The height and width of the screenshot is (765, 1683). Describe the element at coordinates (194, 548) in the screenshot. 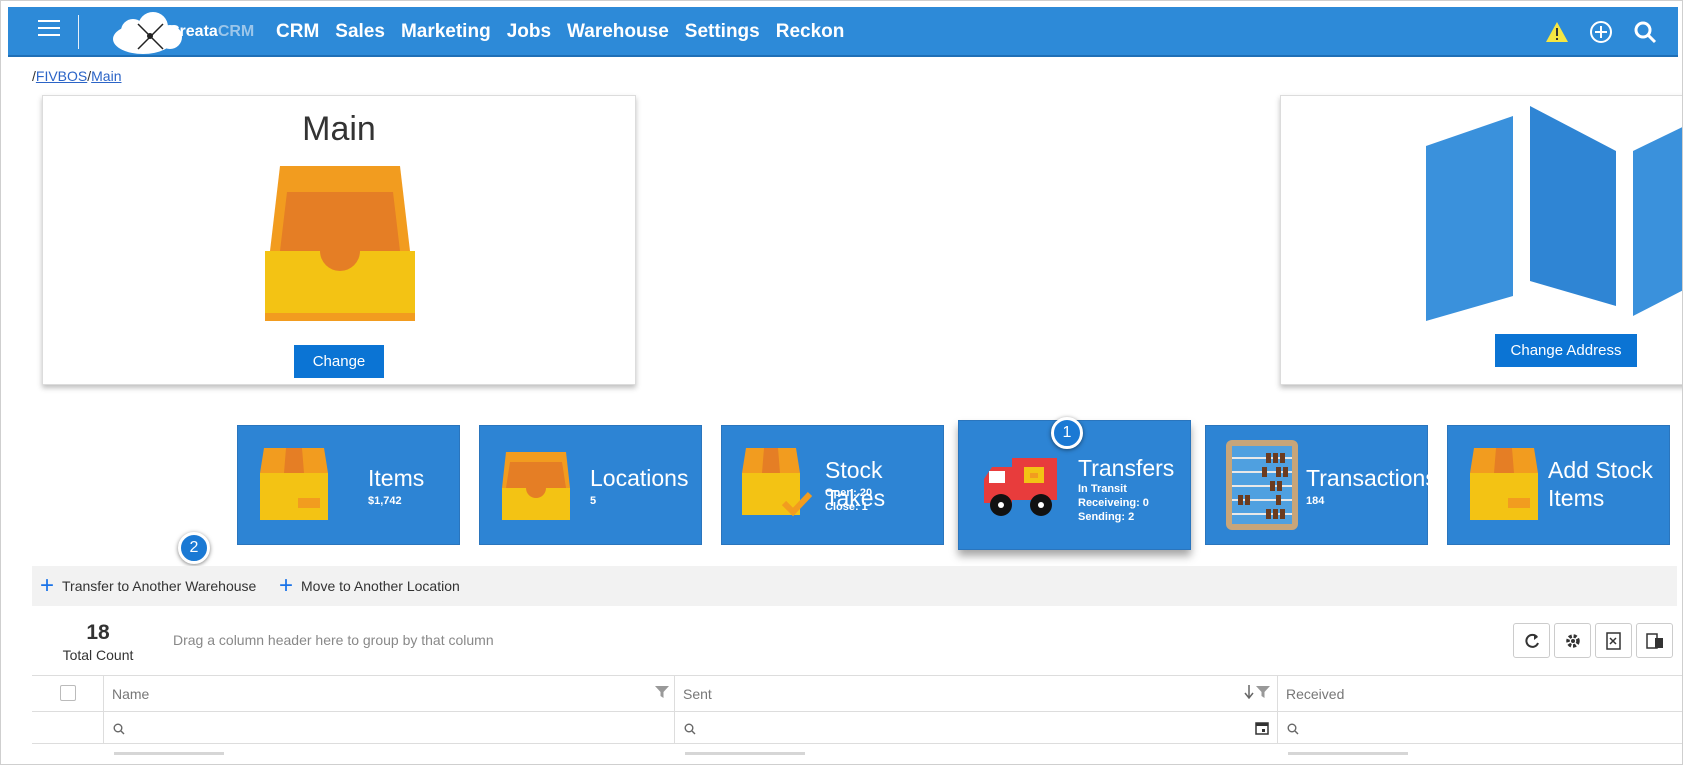

I see `step-marker-2: 2` at that location.